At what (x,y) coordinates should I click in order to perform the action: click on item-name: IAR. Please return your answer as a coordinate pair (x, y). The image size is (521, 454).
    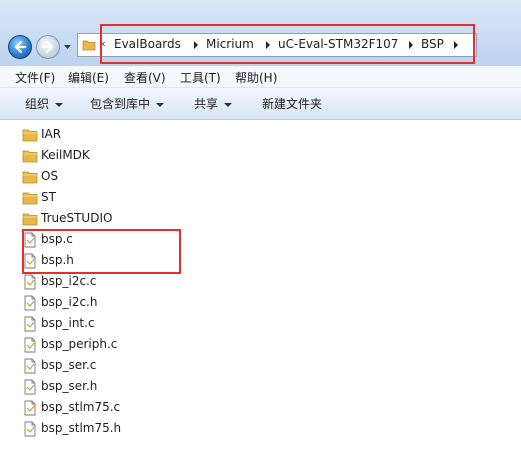
    Looking at the image, I should click on (51, 134).